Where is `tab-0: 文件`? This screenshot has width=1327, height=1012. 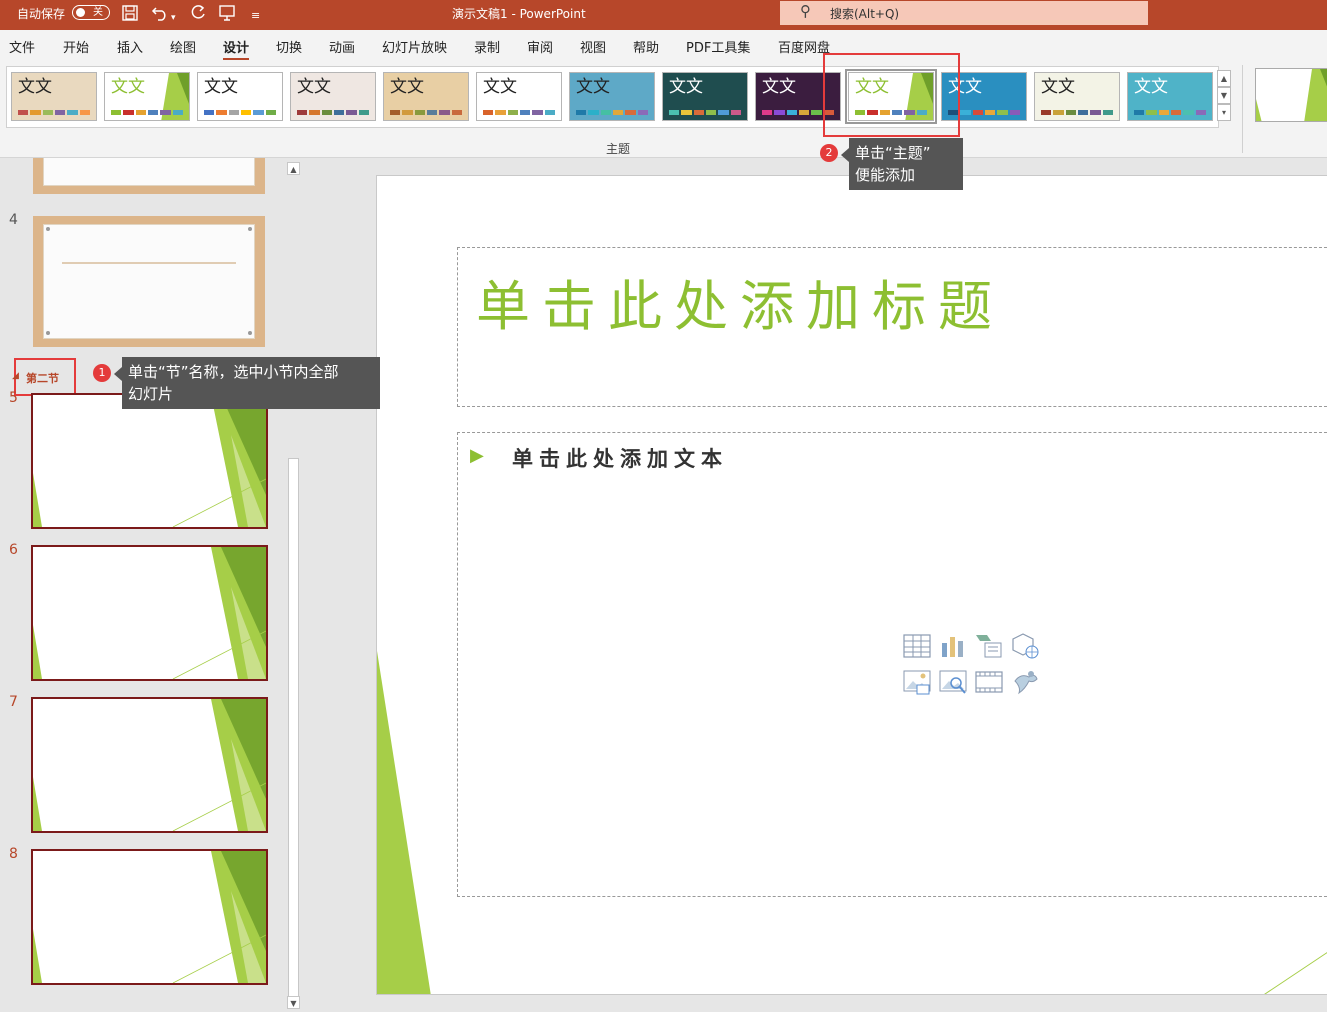
tab-0: 文件 is located at coordinates (22, 46).